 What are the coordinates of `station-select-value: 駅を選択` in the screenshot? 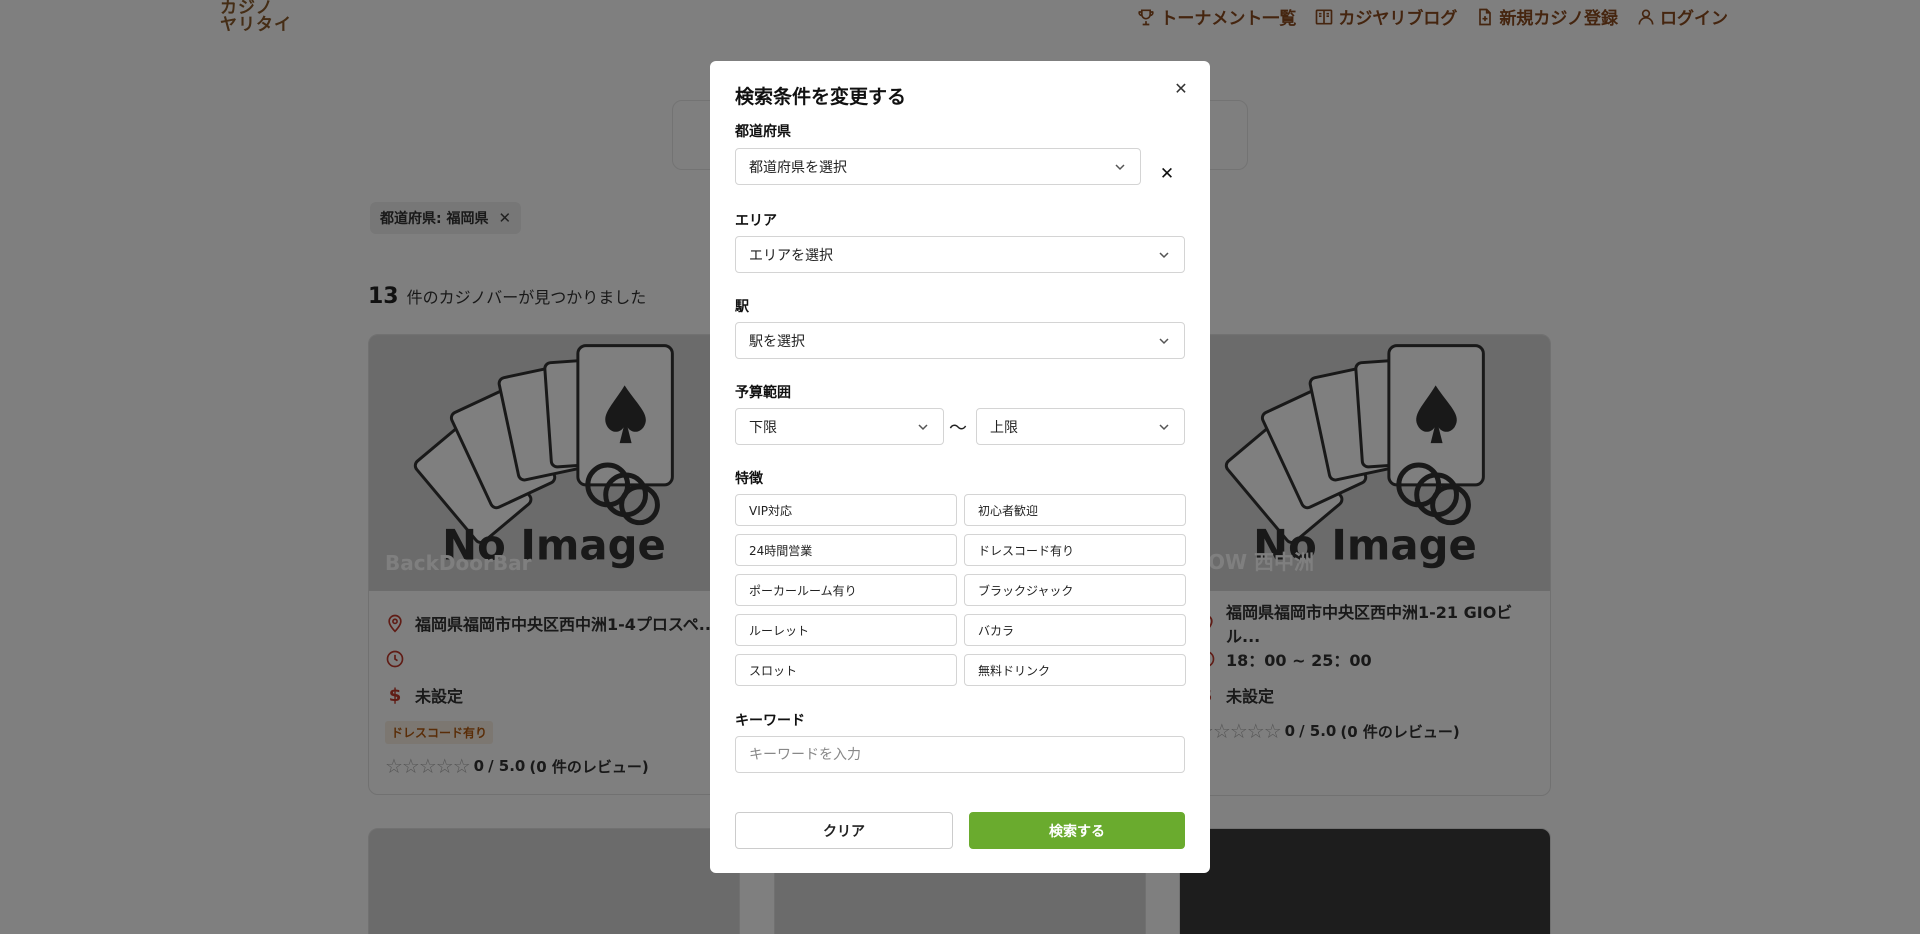 It's located at (777, 341).